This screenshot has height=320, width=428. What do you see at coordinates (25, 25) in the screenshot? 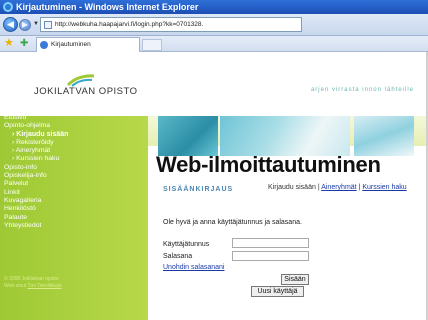
I see `forward-arrow-icon: ▶` at bounding box center [25, 25].